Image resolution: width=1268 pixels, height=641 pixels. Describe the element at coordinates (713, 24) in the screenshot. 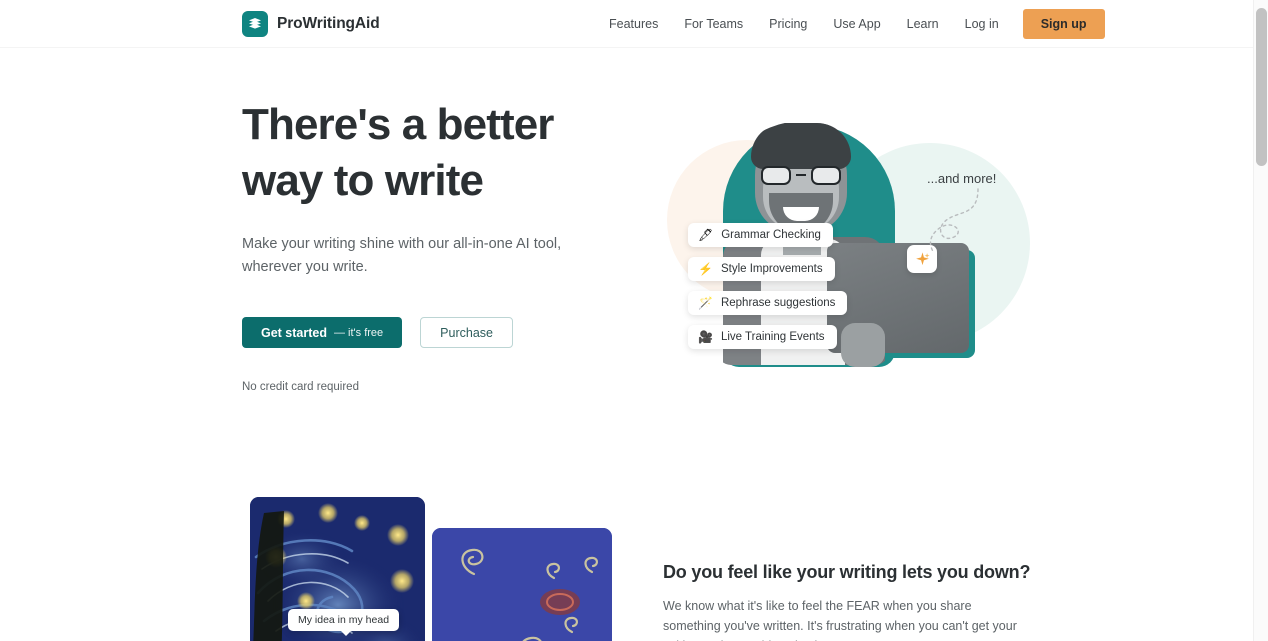

I see `nav-link-for-teams: For Teams` at that location.